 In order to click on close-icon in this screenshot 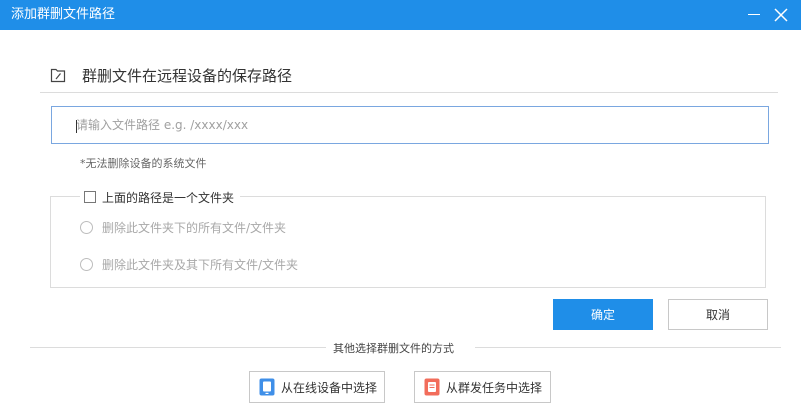, I will do `click(781, 15)`.